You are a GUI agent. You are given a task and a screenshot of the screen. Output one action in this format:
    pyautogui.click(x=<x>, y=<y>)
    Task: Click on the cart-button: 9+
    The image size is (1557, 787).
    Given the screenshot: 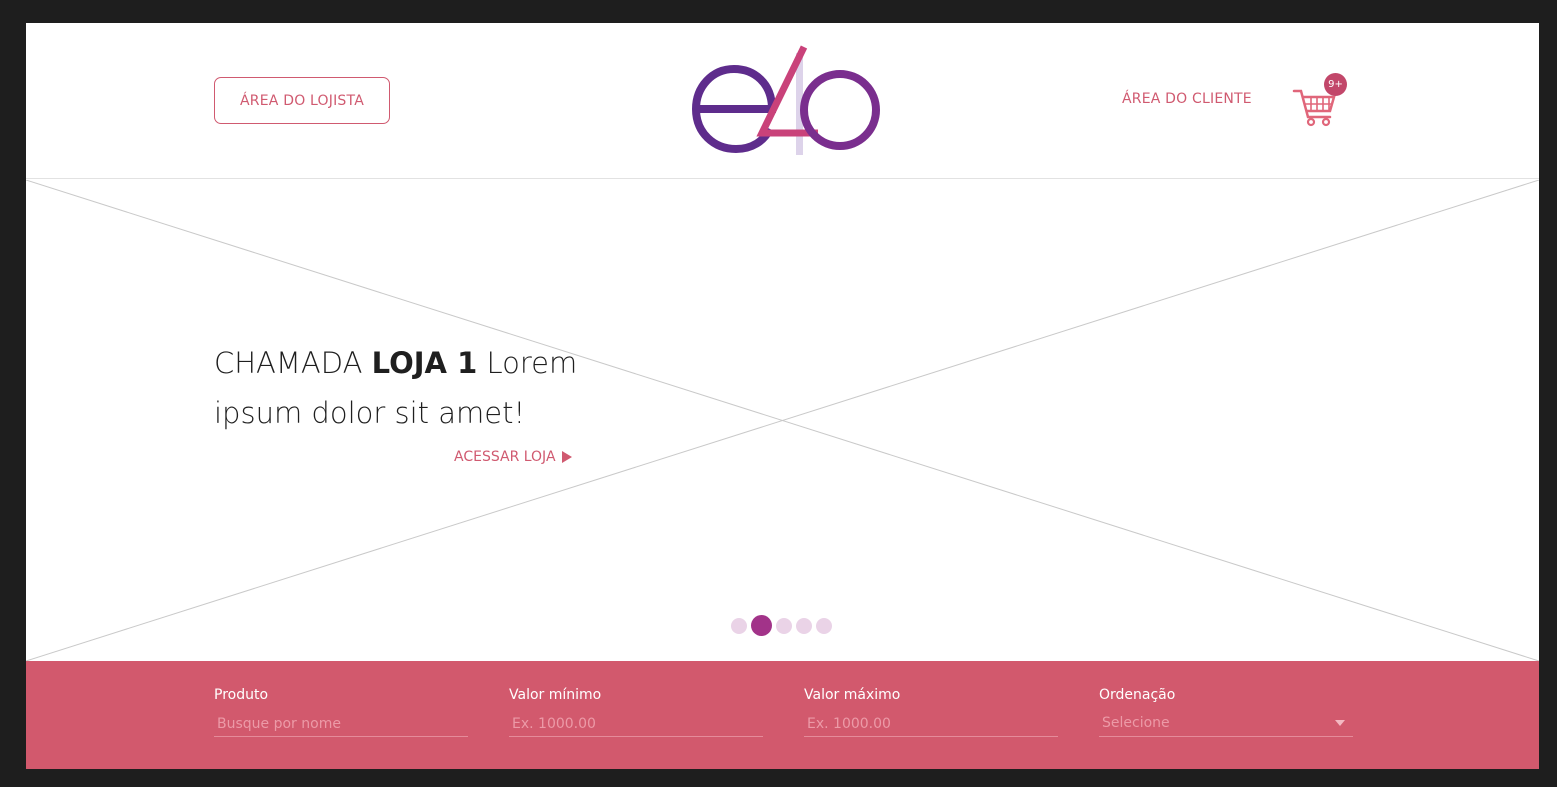 What is the action you would take?
    pyautogui.click(x=1321, y=100)
    